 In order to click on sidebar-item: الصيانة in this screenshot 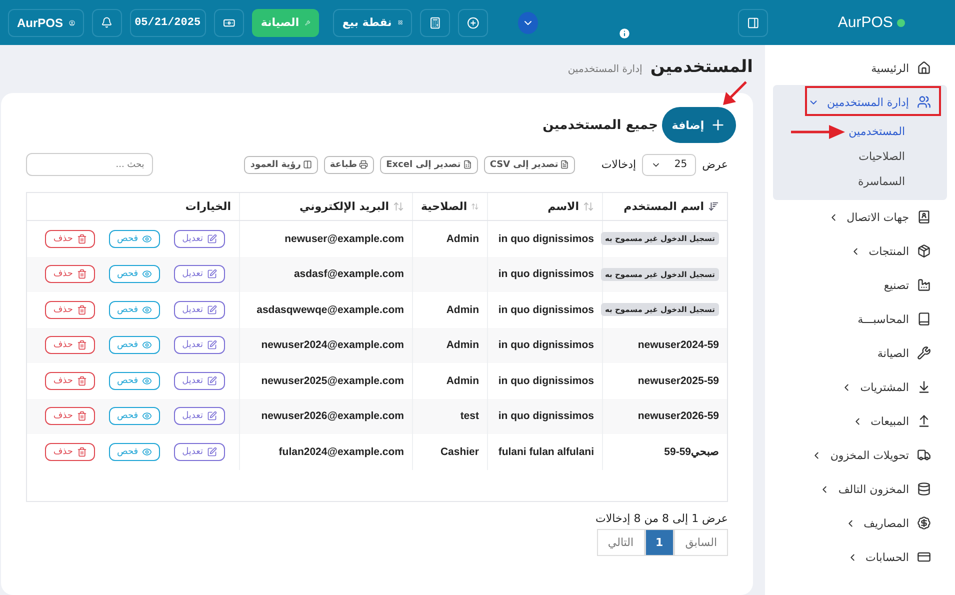, I will do `click(860, 353)`.